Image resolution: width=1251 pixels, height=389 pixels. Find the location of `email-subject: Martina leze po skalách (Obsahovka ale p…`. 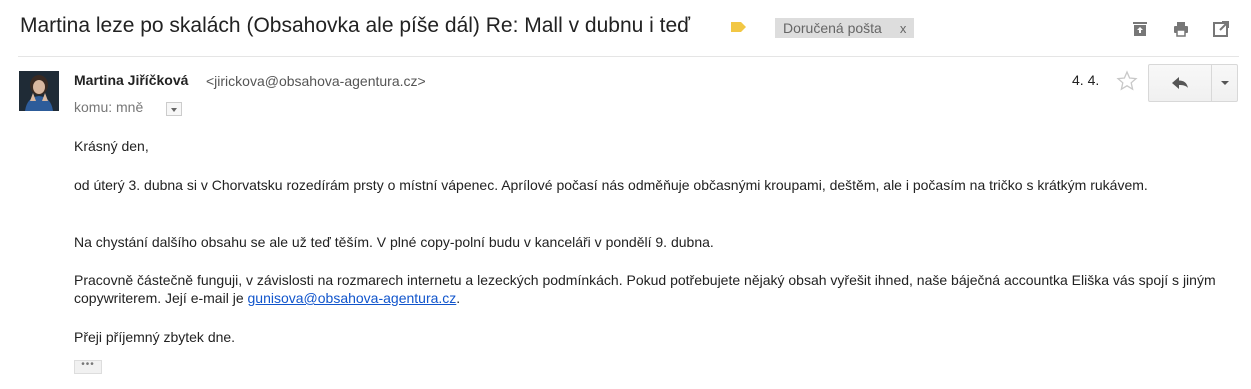

email-subject: Martina leze po skalách (Obsahovka ale p… is located at coordinates (355, 25).